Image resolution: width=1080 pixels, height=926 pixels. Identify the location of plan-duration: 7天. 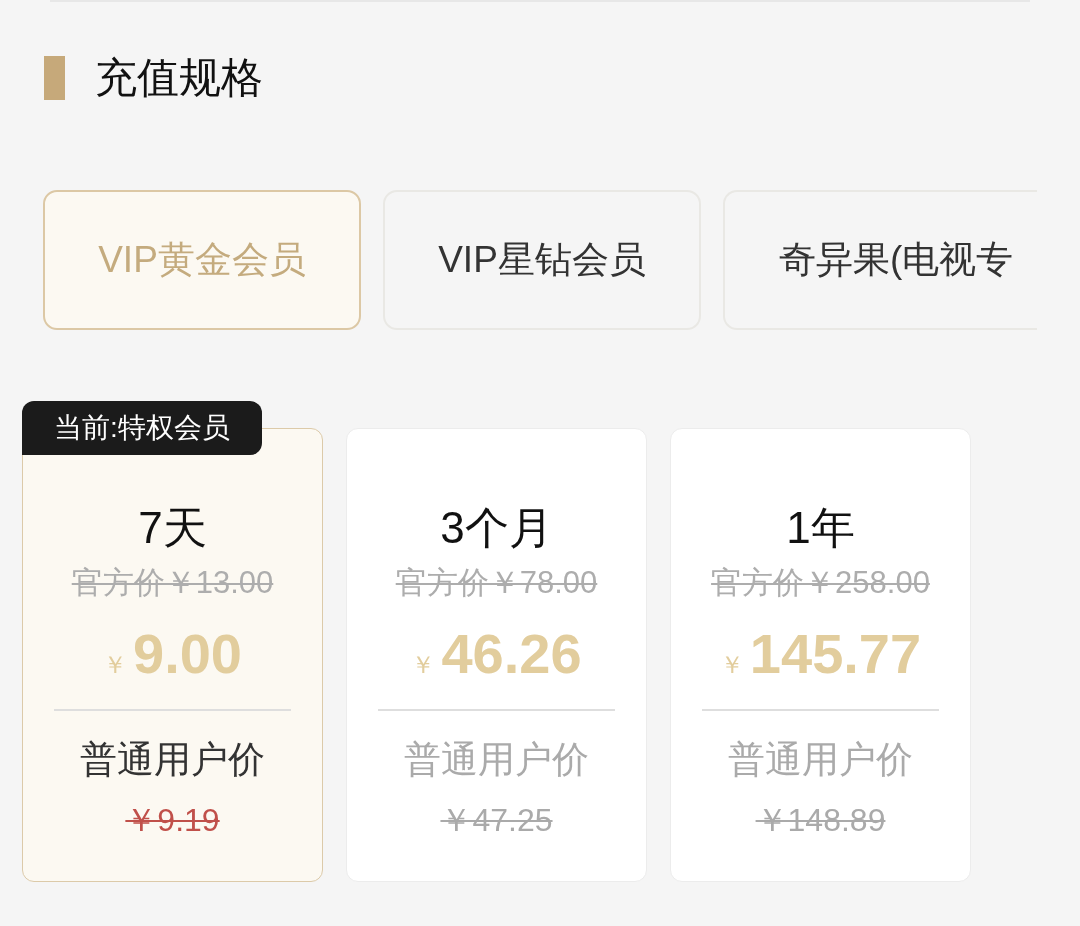
(172, 528).